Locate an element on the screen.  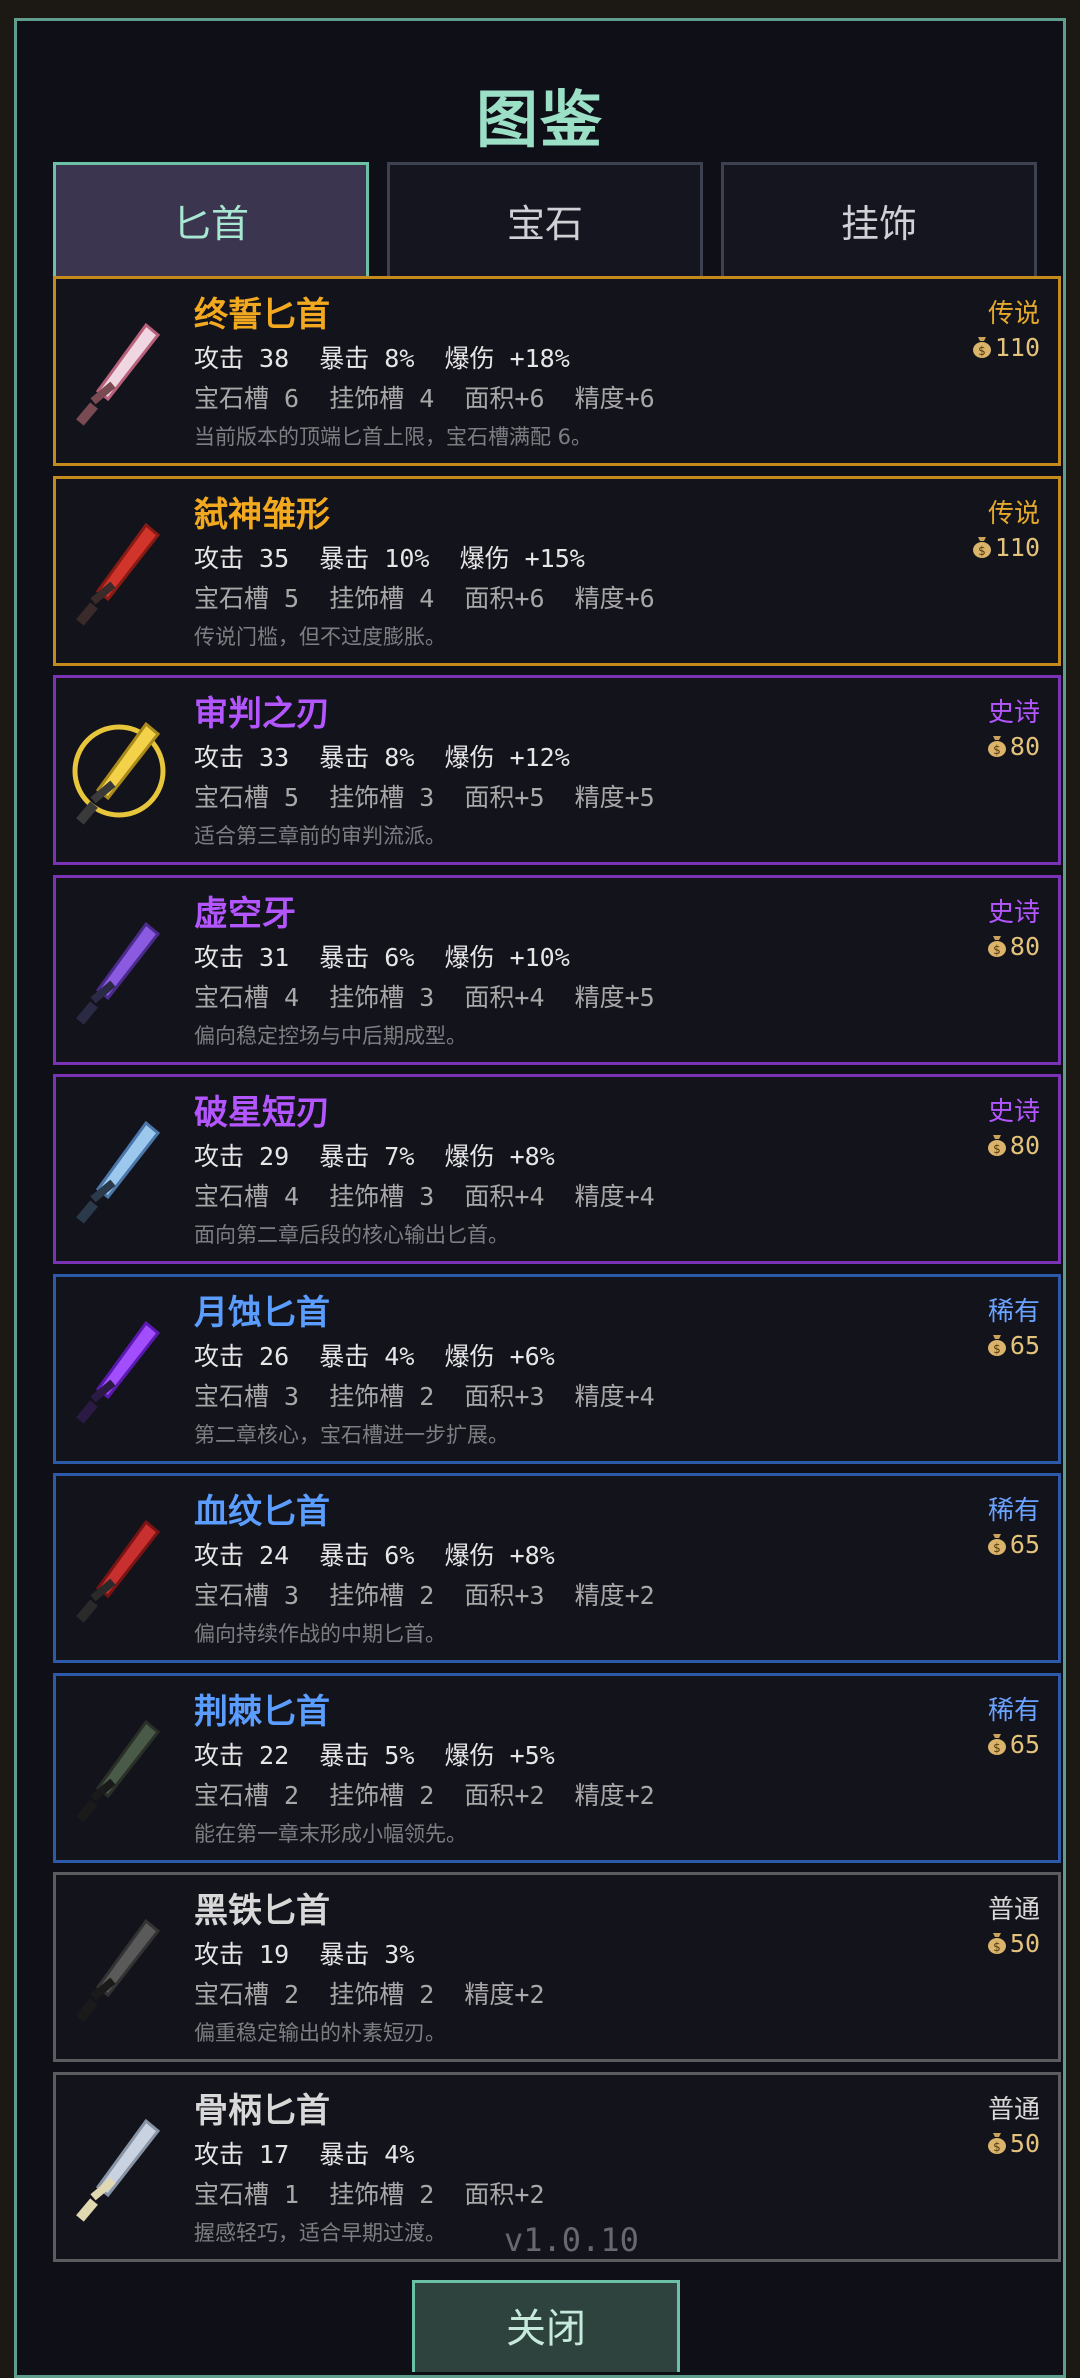
item-description: 适合第三章前的审判流派。 is located at coordinates (320, 836).